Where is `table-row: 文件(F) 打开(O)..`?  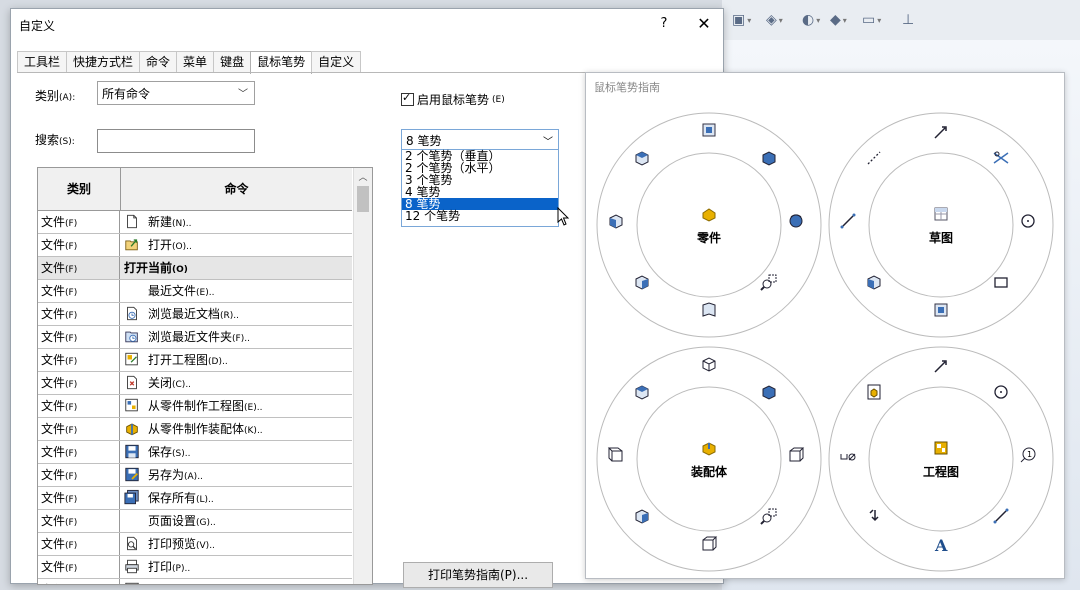 table-row: 文件(F) 打开(O).. is located at coordinates (195, 245).